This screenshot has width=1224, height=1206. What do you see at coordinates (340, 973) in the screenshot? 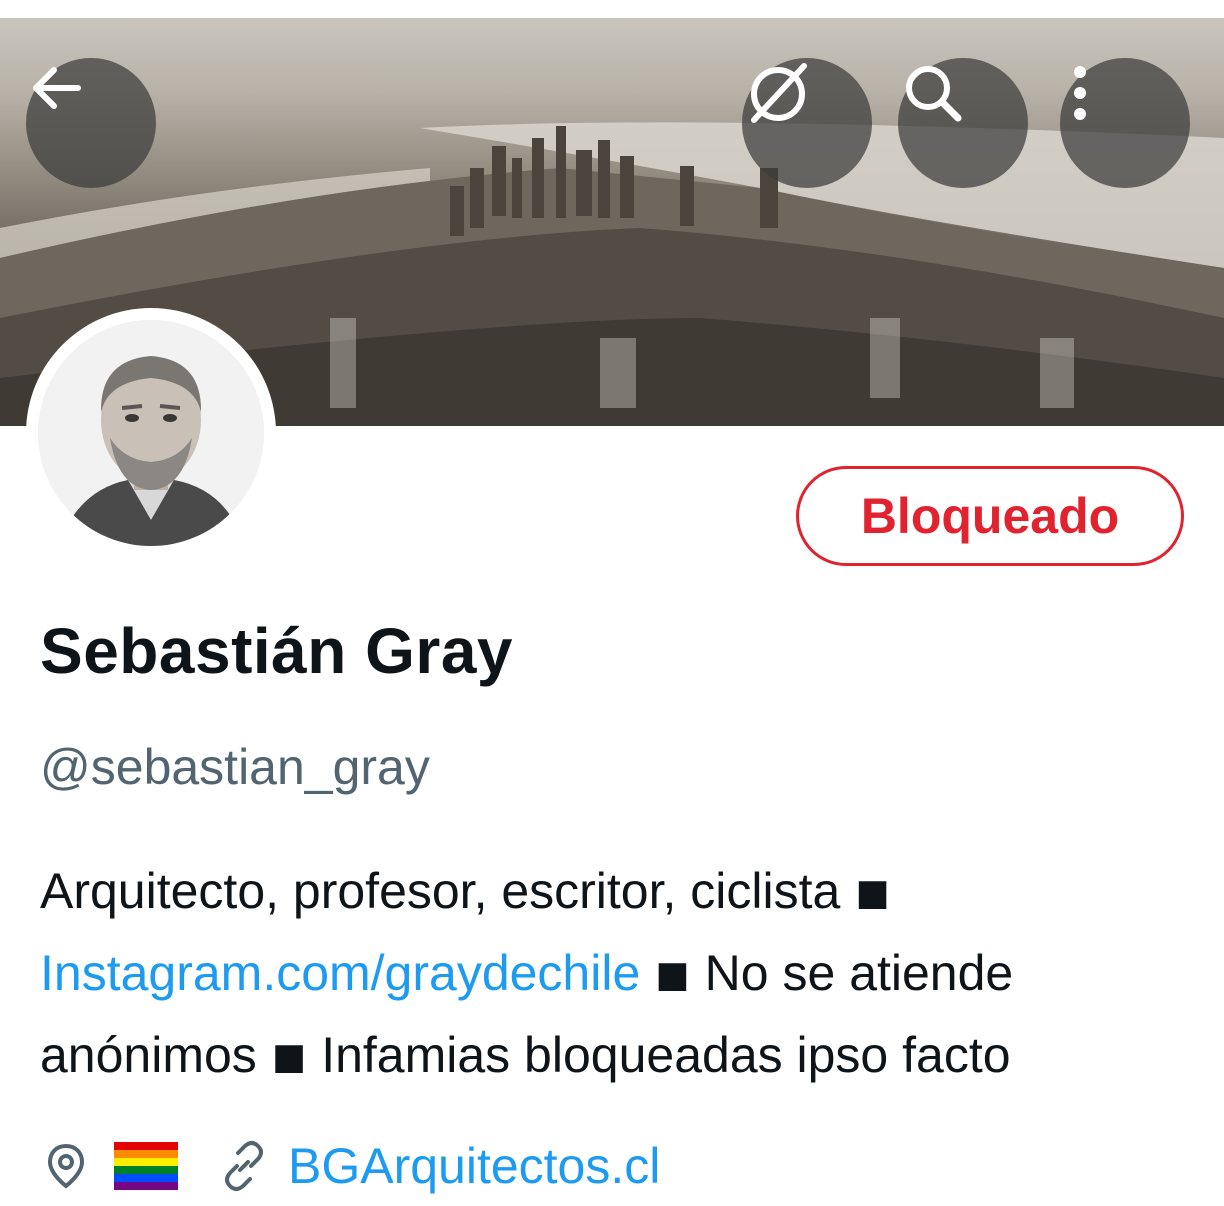
I see `bio-instagram-link: Instagram.com/graydechile` at bounding box center [340, 973].